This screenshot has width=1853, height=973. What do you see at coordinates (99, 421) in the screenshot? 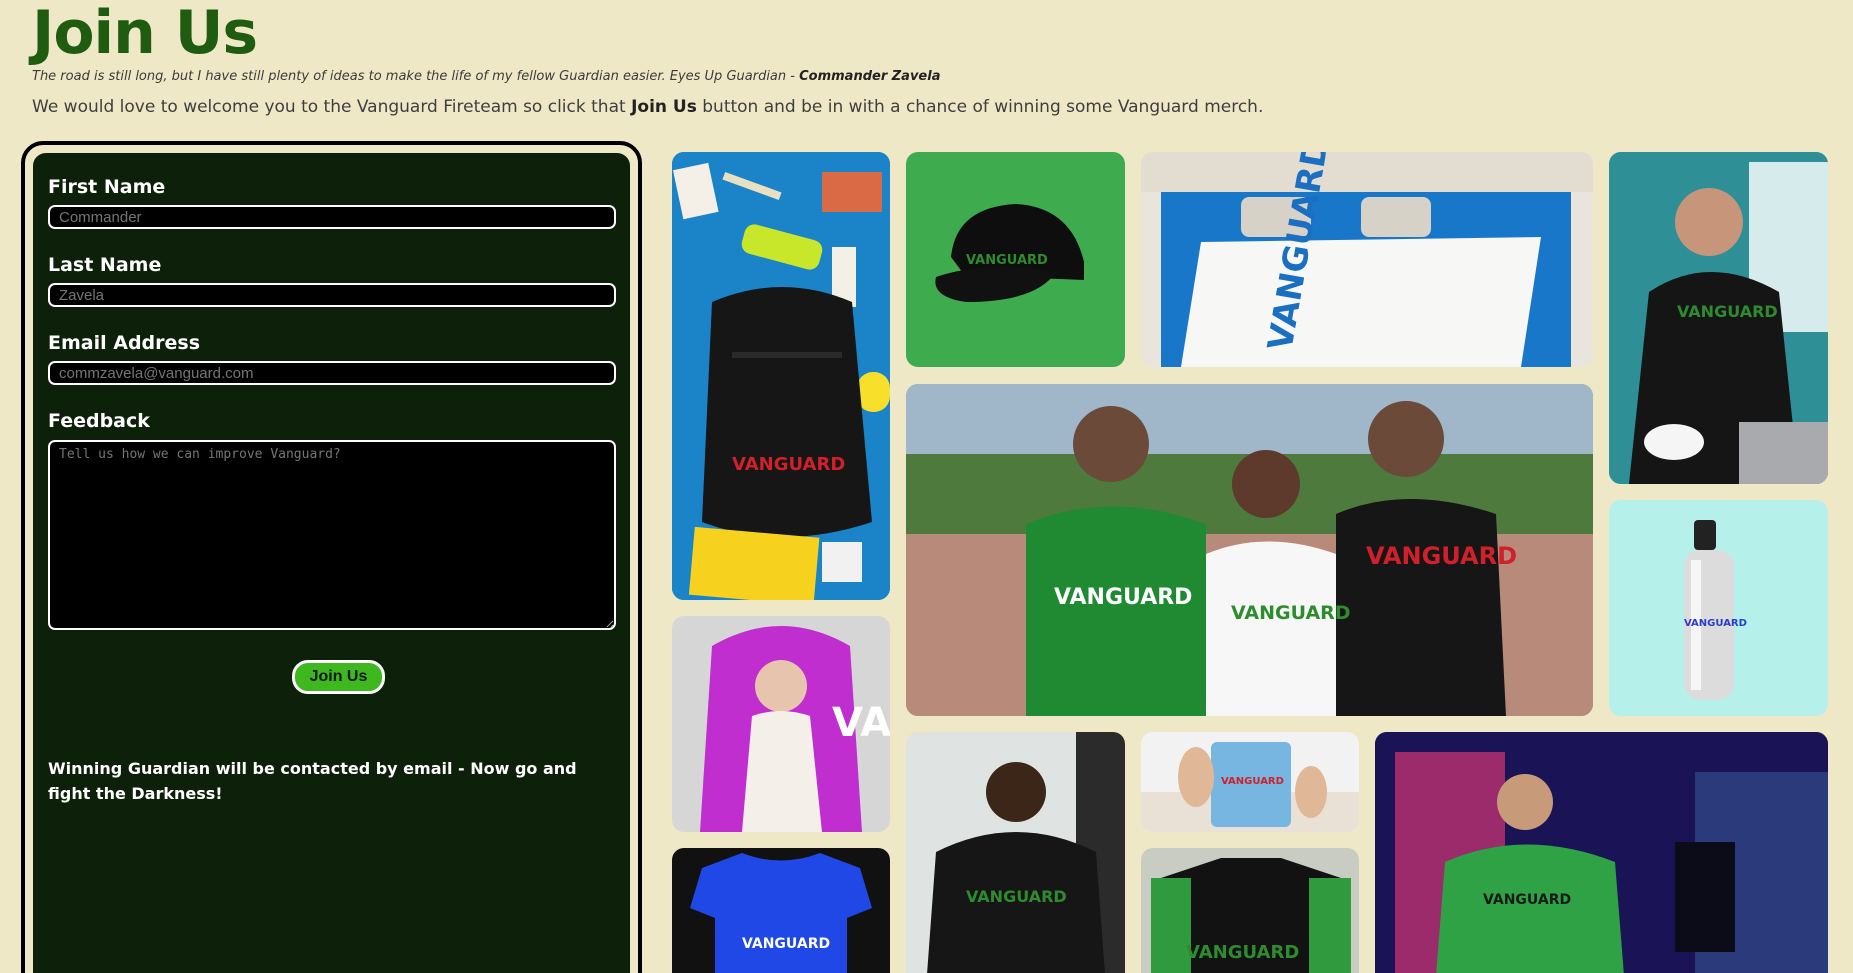
I see `feedback-label: Feedback` at bounding box center [99, 421].